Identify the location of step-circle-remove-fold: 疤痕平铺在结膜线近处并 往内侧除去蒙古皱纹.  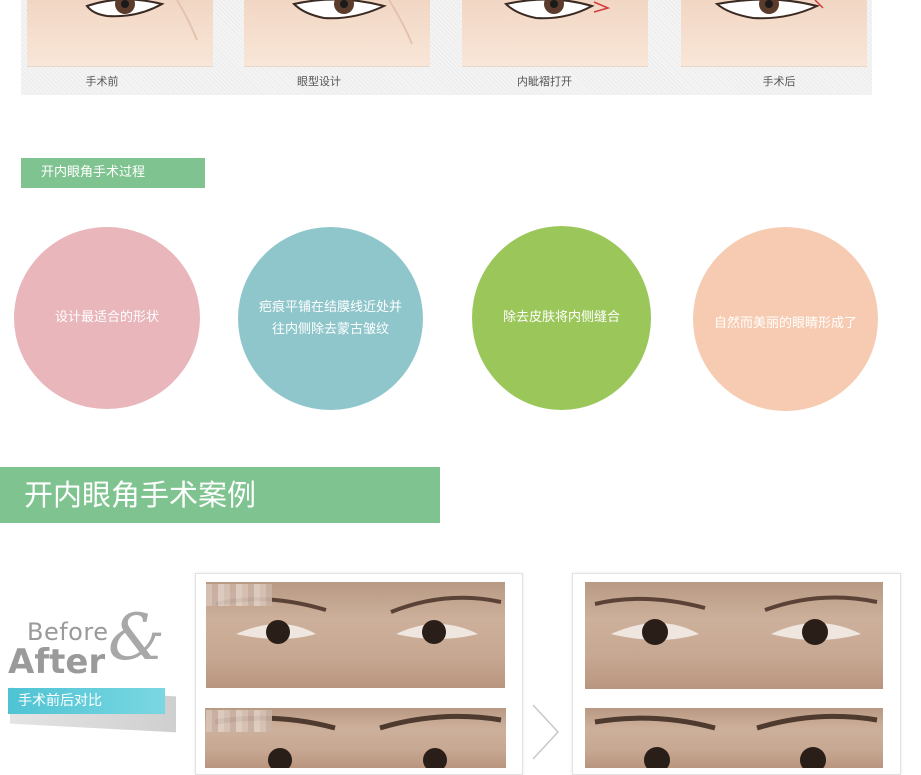
(330, 318).